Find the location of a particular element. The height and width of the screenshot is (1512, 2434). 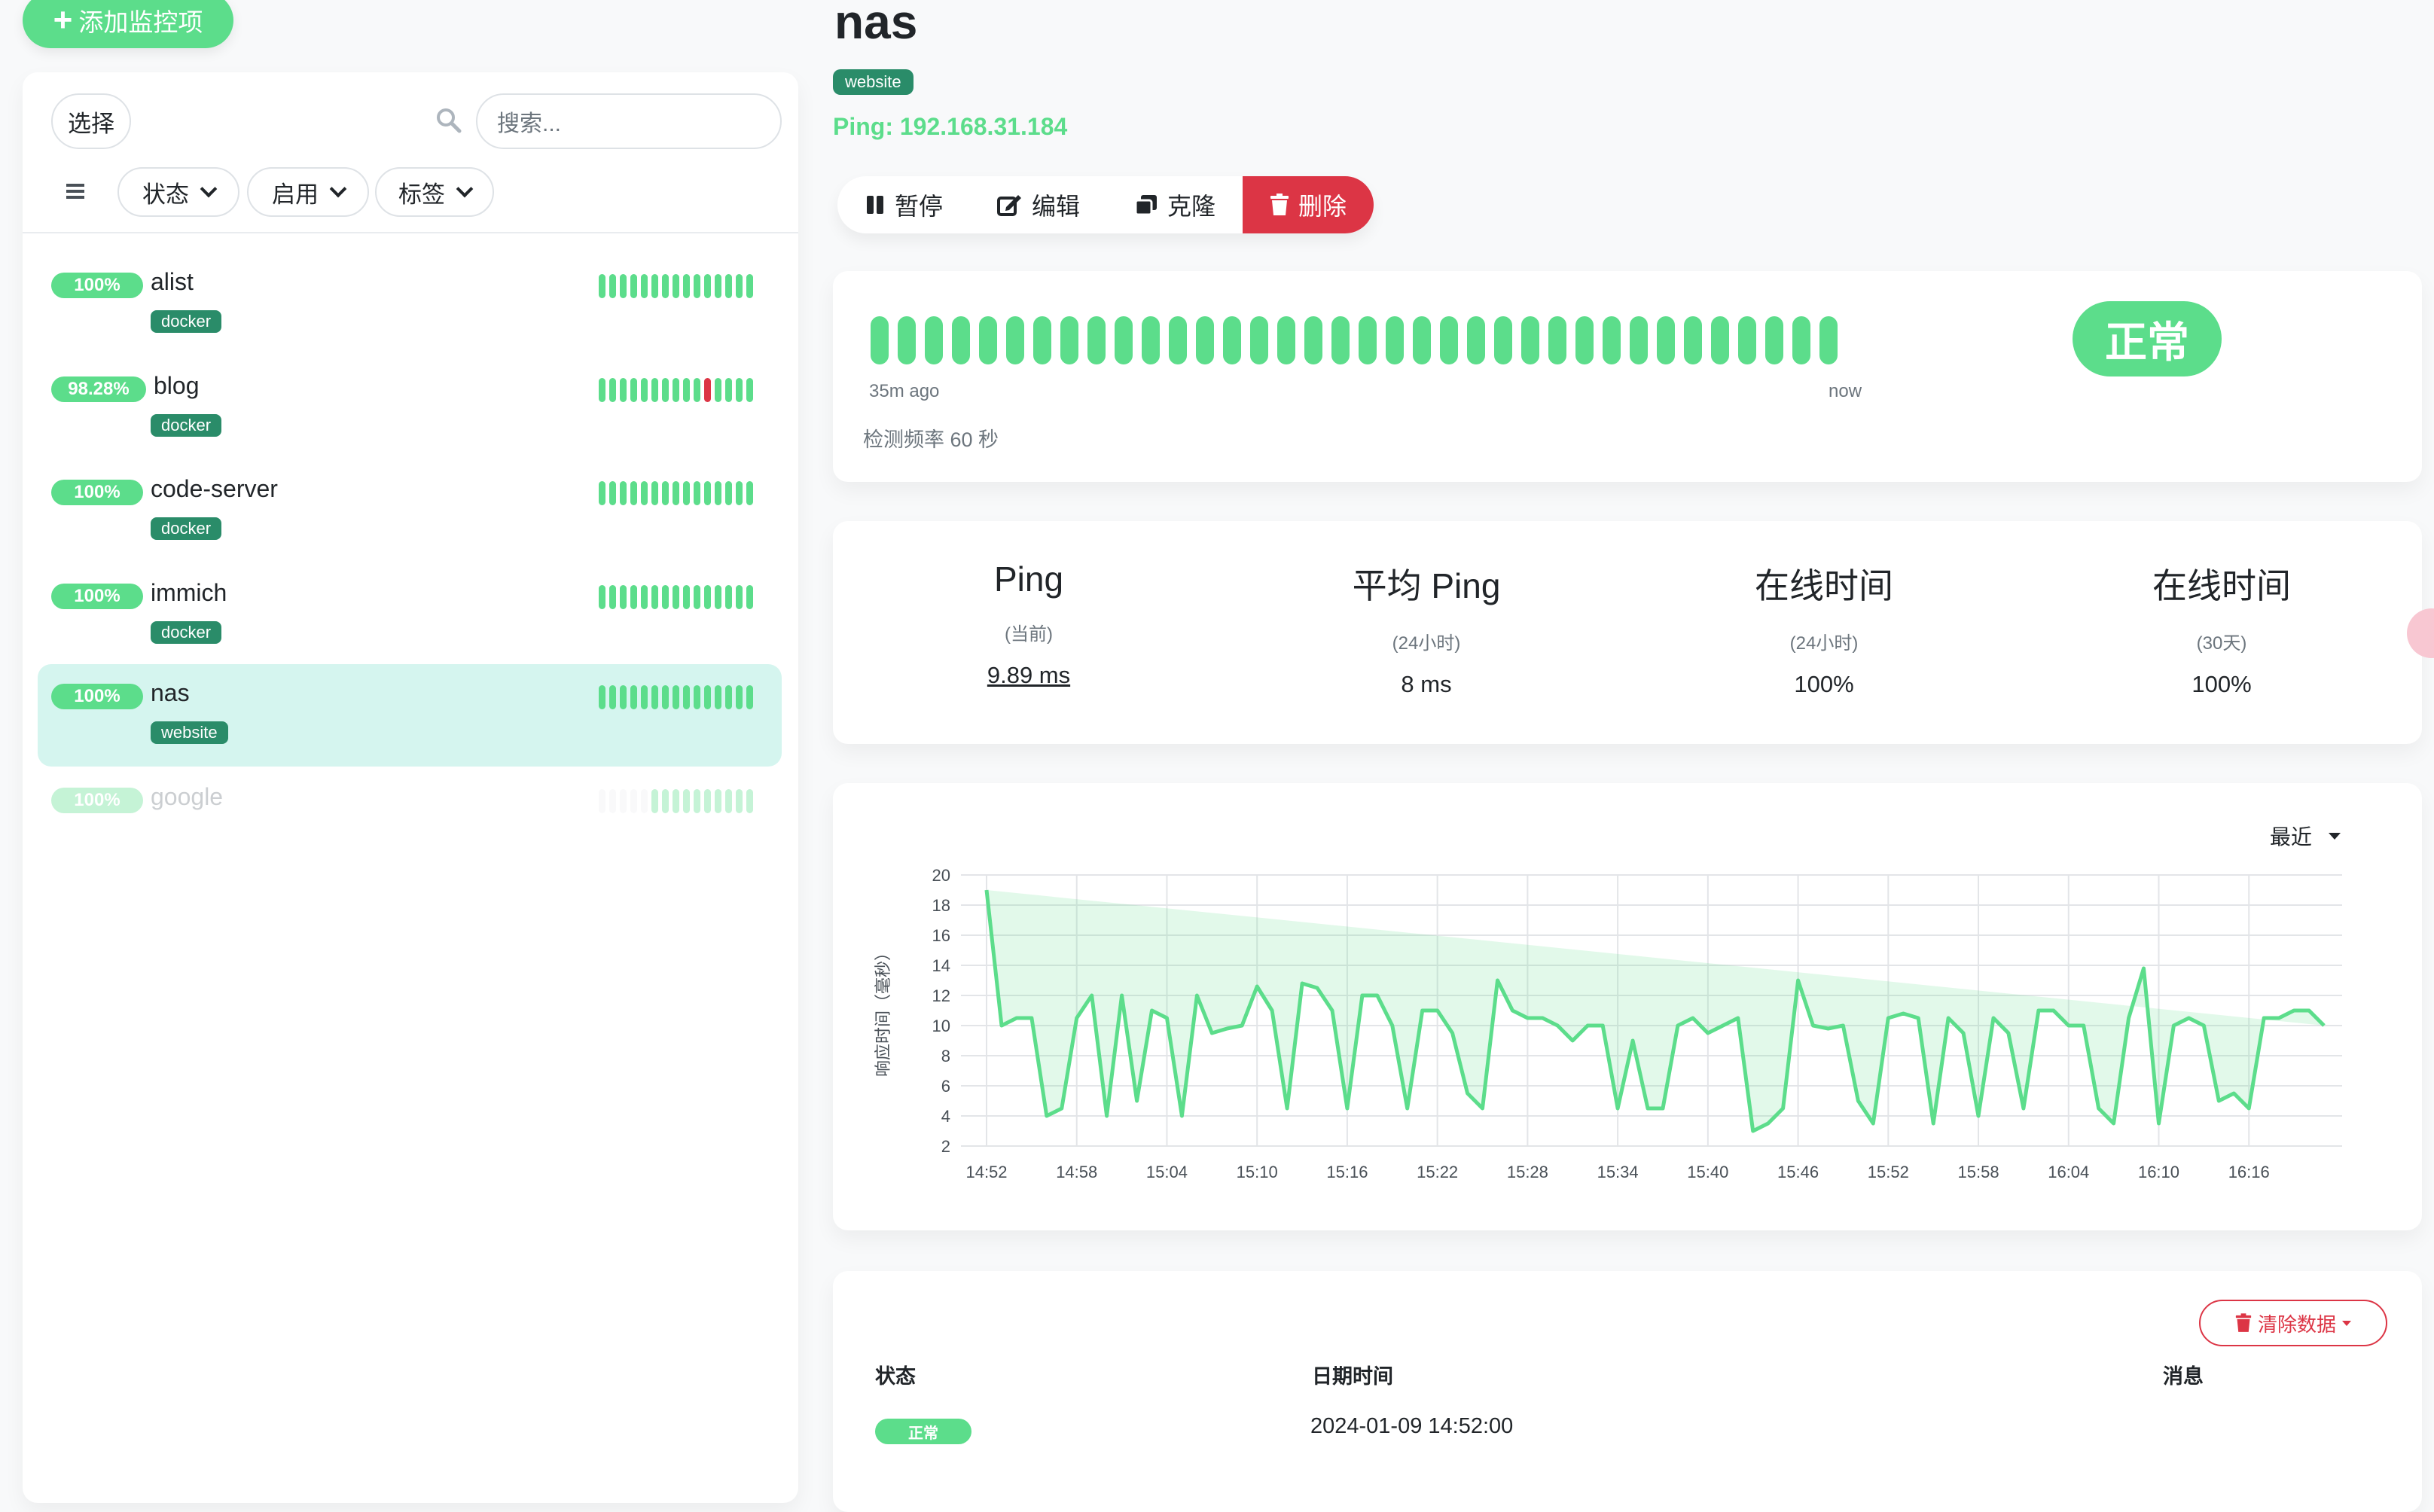

hamburger-menu-icon is located at coordinates (75, 192).